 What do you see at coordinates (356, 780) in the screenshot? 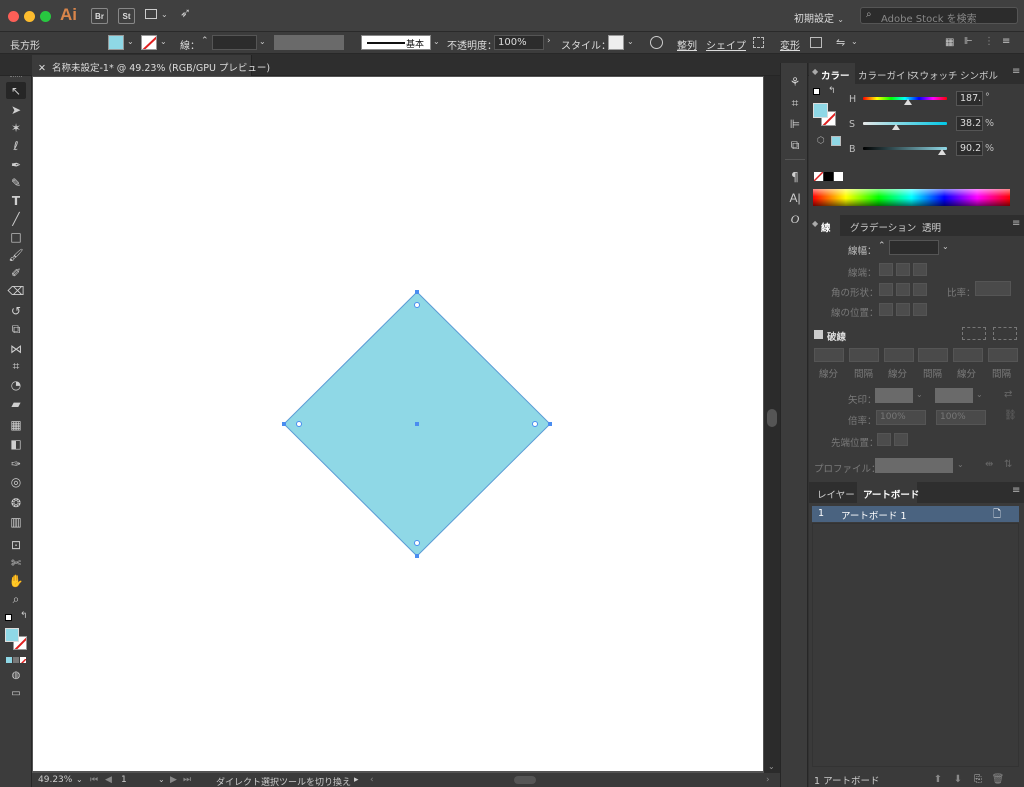
I see `status-menu-icon: ▸` at bounding box center [356, 780].